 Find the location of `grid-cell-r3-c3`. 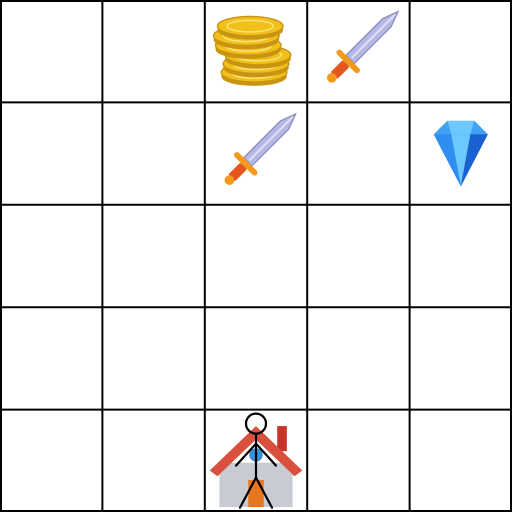

grid-cell-r3-c3 is located at coordinates (358, 358).